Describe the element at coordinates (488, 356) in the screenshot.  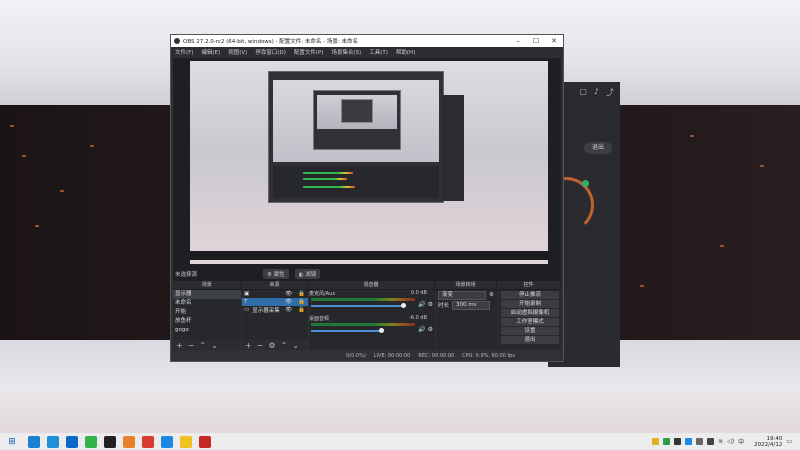
I see `cpu-fps: CPU: 0.9%, 60.00 fps` at that location.